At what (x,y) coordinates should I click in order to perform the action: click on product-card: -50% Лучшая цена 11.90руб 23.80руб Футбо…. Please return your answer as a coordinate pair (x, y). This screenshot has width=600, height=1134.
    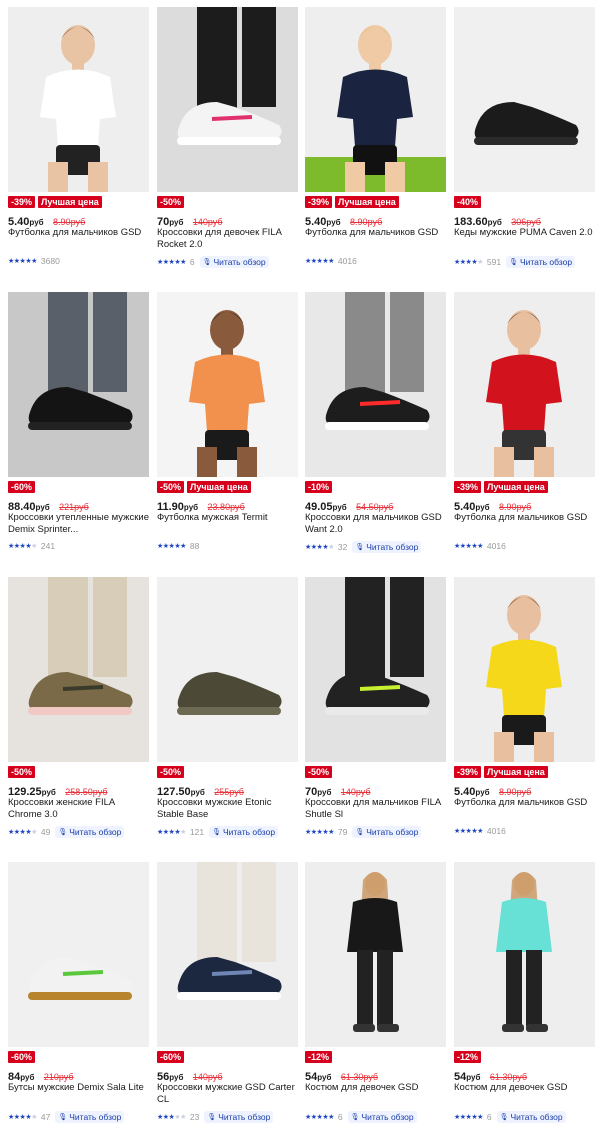
    Looking at the image, I should click on (227, 427).